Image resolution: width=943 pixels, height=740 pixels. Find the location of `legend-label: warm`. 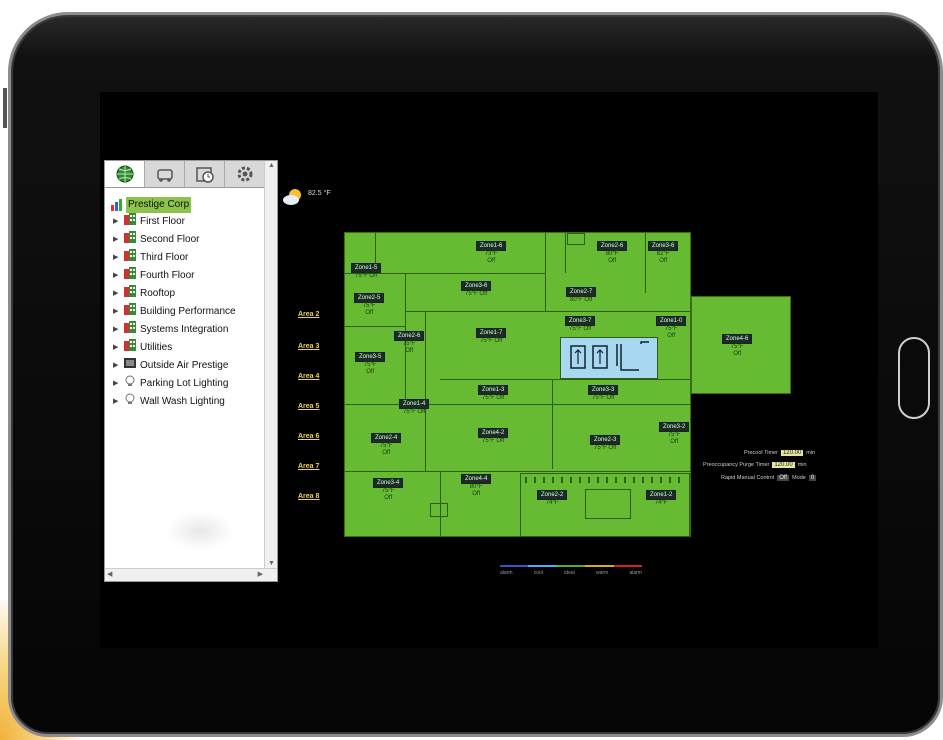

legend-label: warm is located at coordinates (602, 573).